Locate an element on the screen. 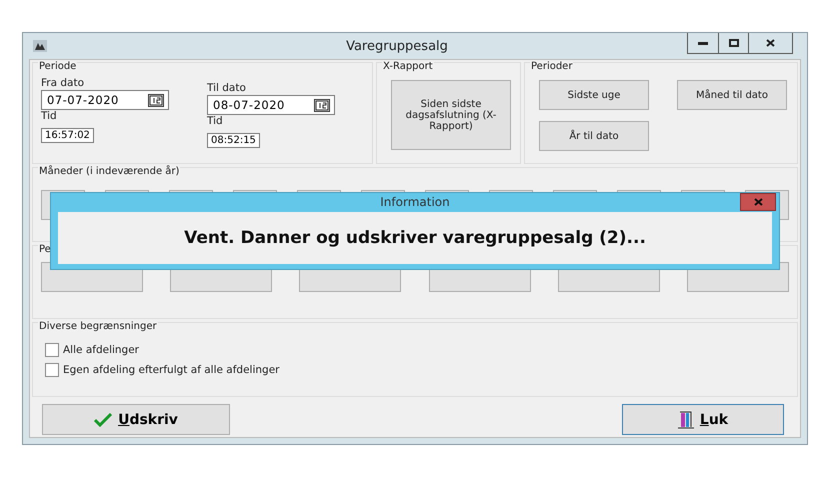  door-icon is located at coordinates (686, 419).